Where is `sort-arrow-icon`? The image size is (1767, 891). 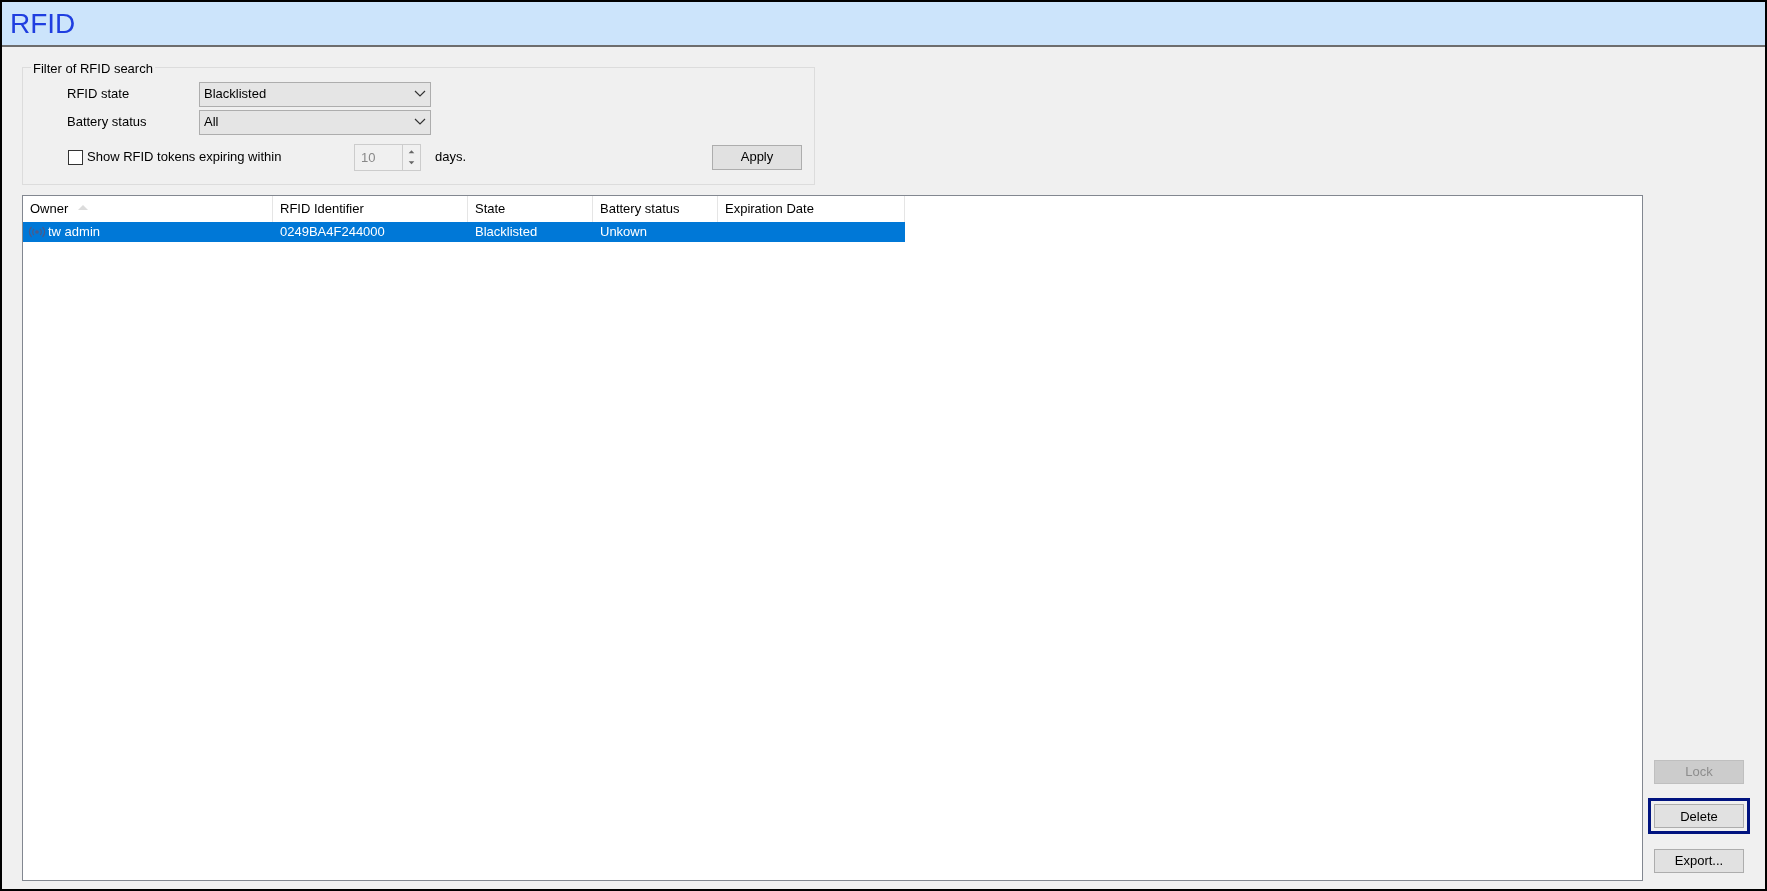 sort-arrow-icon is located at coordinates (83, 207).